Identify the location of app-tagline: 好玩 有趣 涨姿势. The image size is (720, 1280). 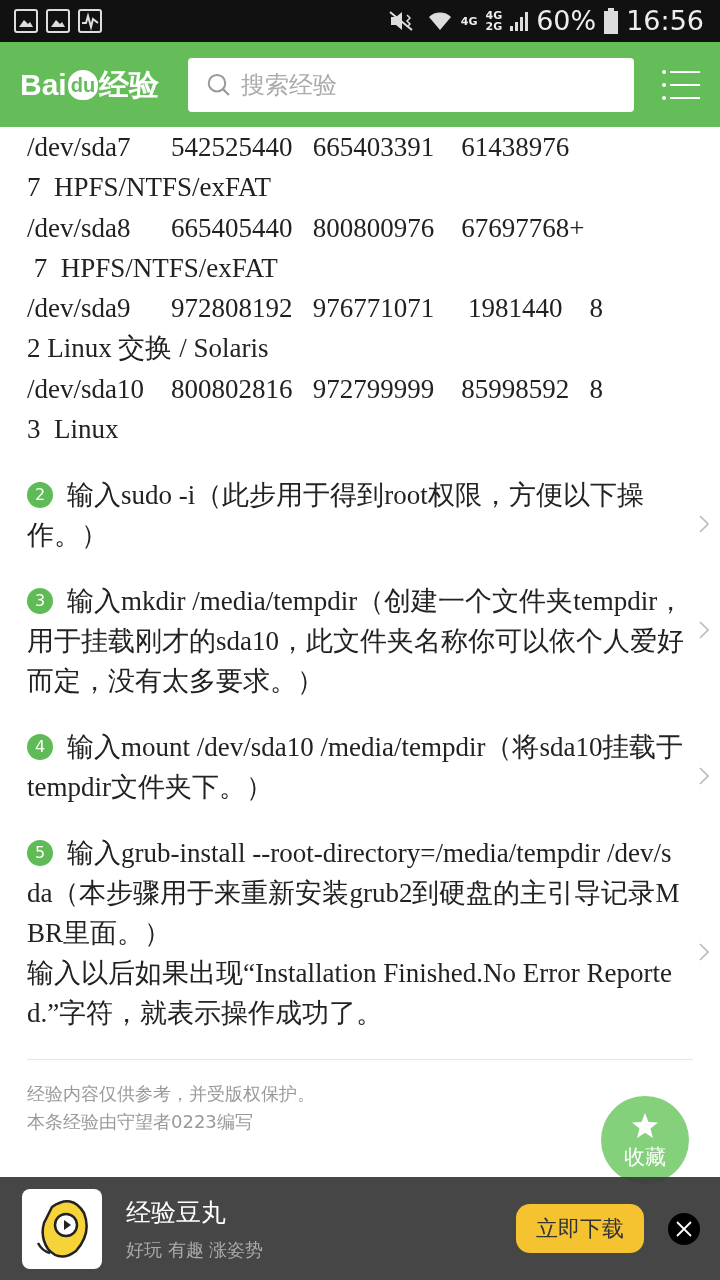
(195, 1249).